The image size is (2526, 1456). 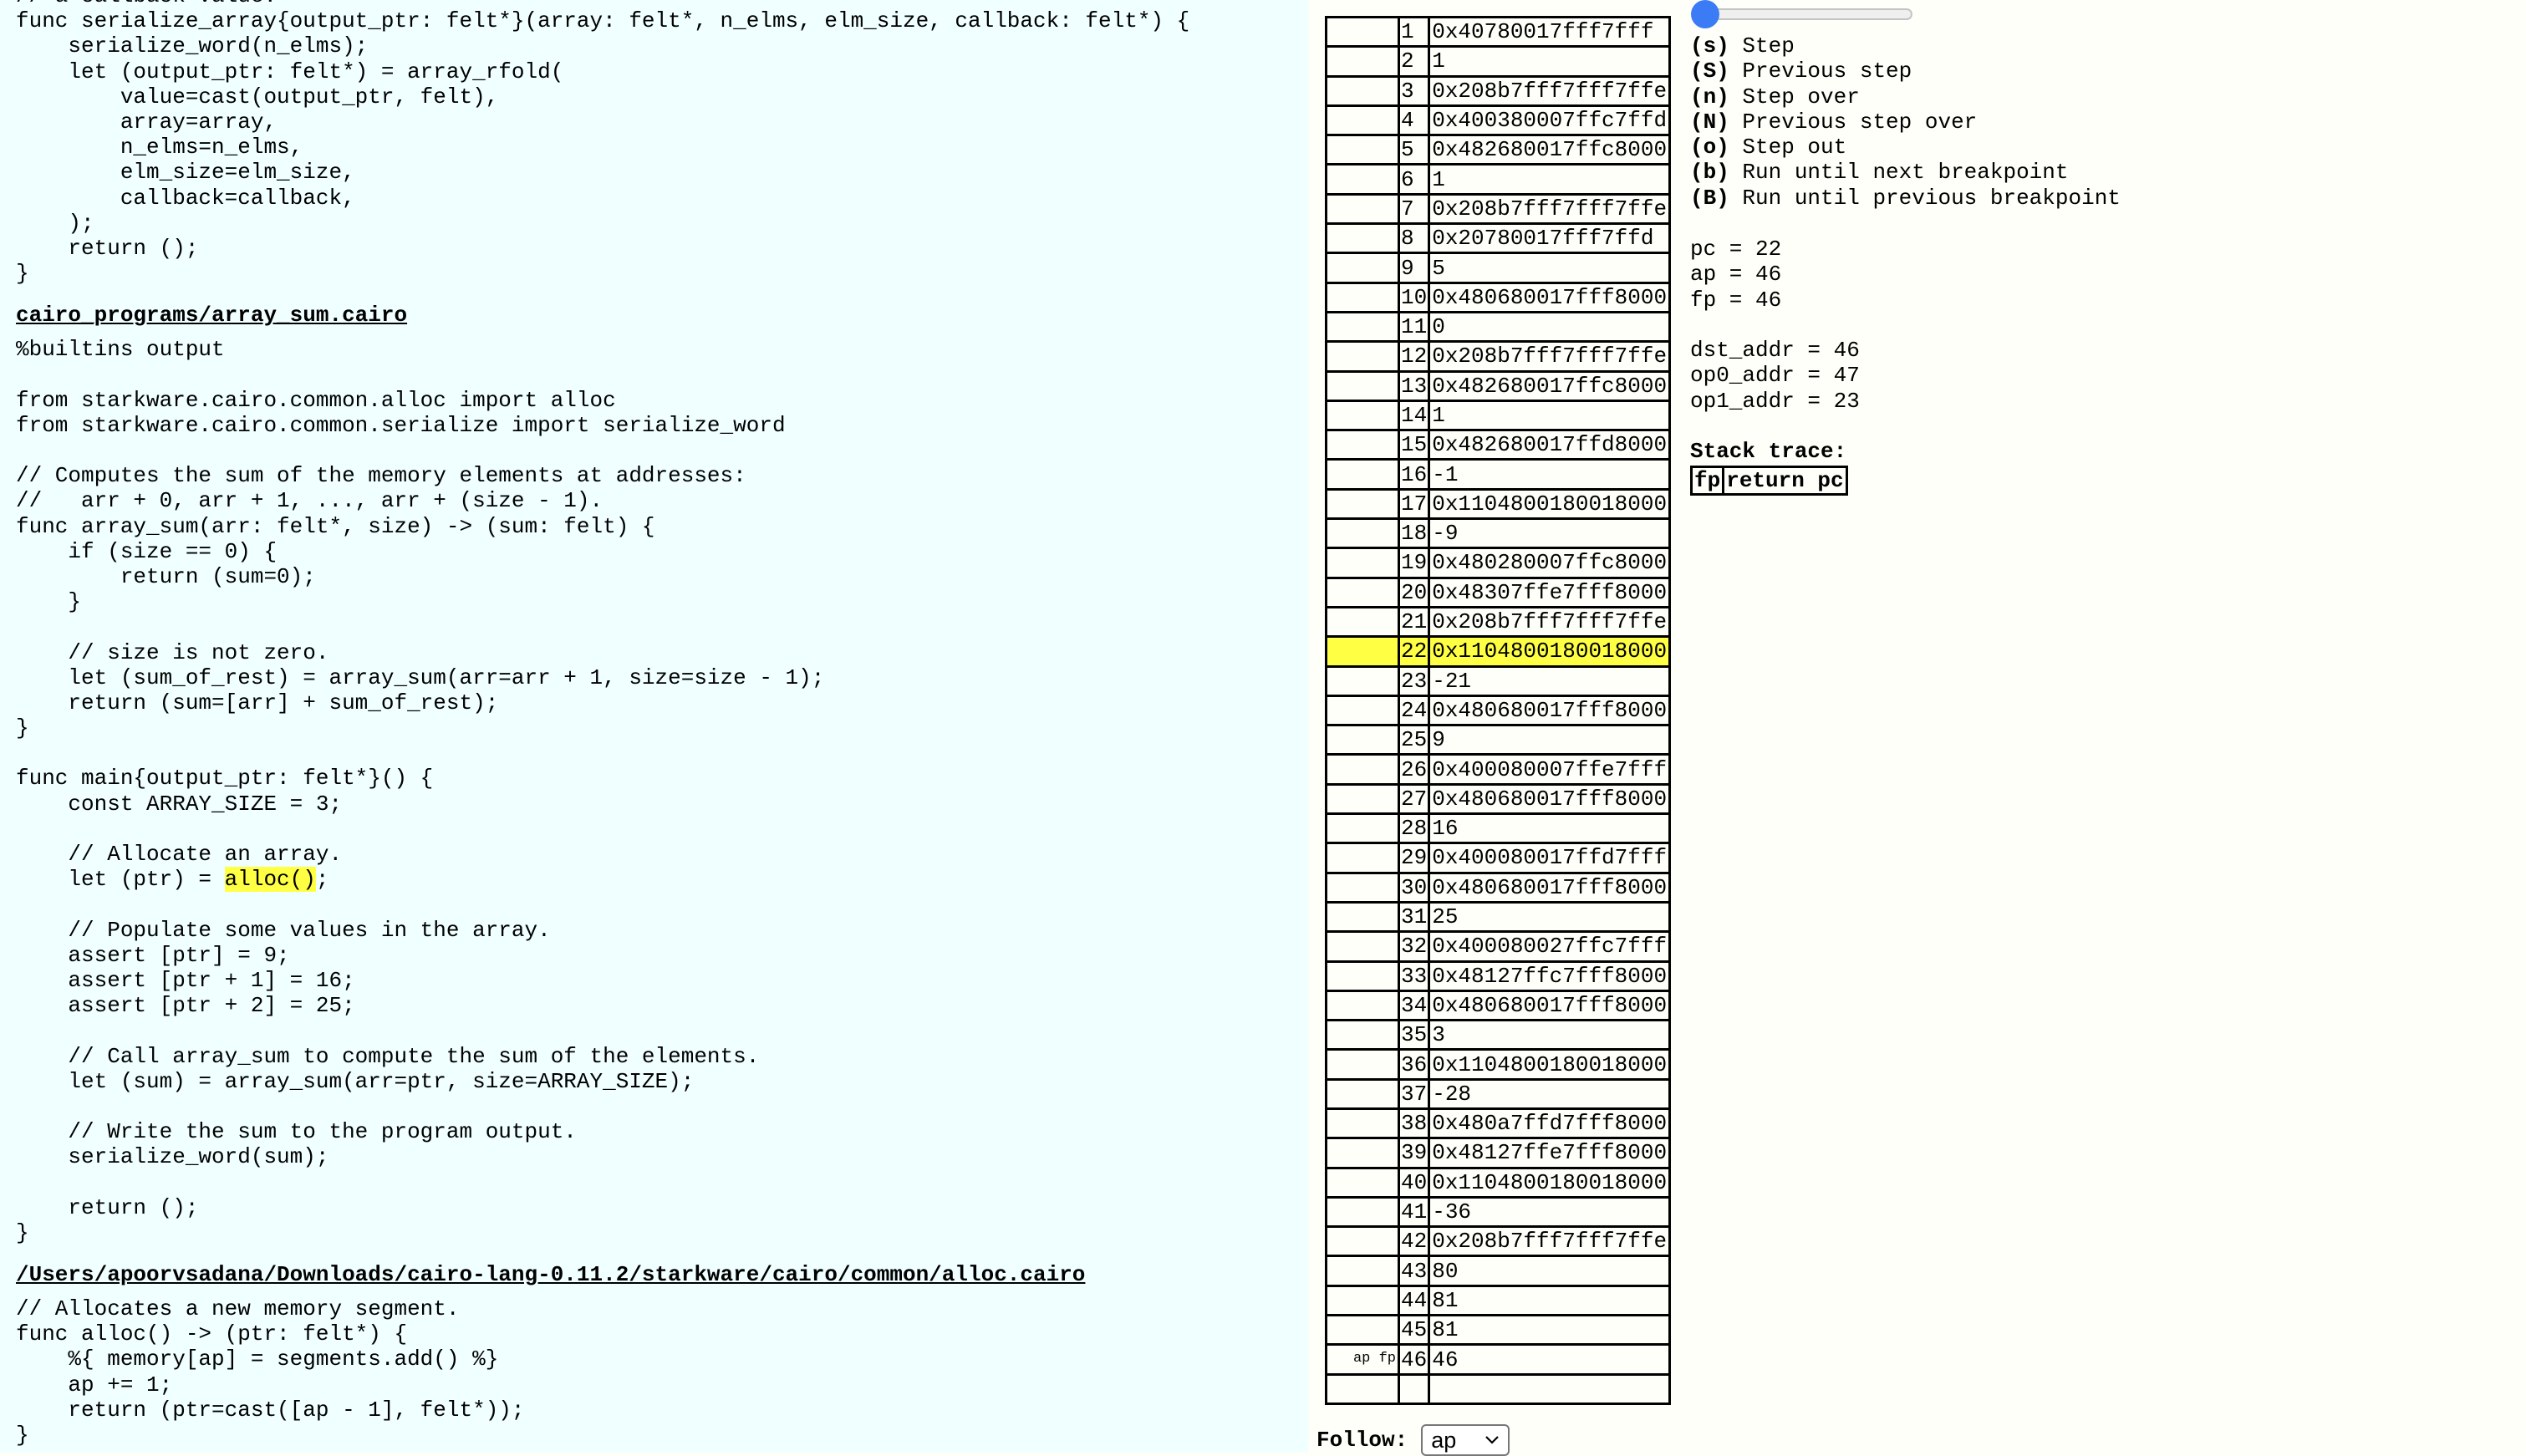 I want to click on memory-row: 23 -21, so click(x=1499, y=680).